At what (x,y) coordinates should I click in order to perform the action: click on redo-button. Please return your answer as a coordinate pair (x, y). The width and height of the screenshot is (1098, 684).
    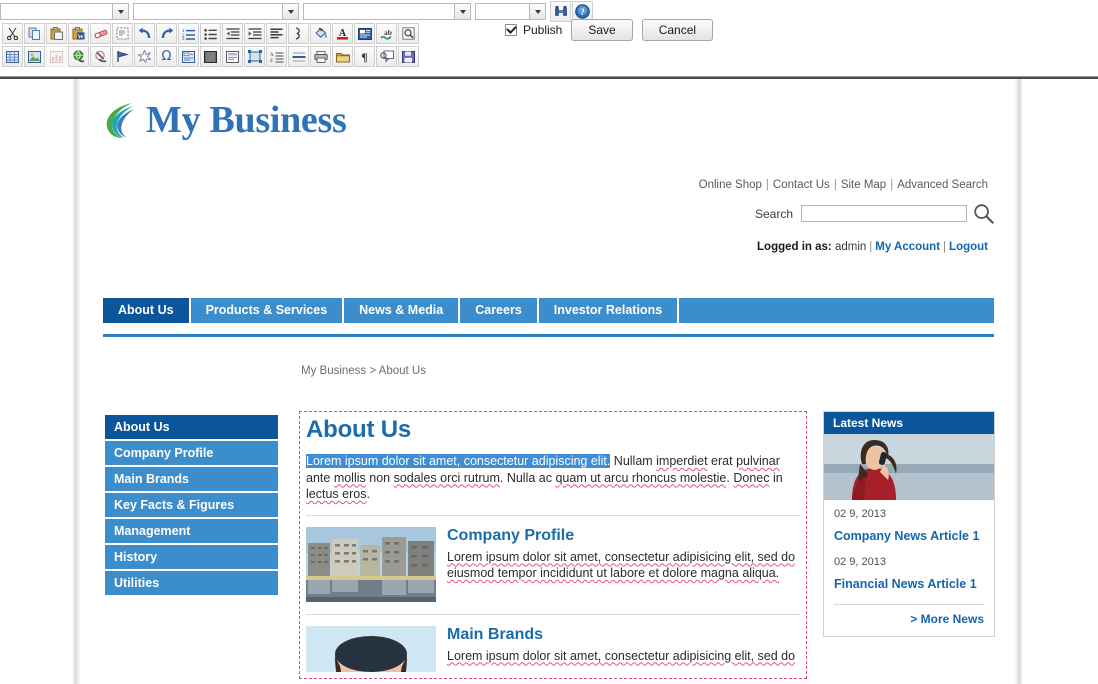
    Looking at the image, I should click on (166, 33).